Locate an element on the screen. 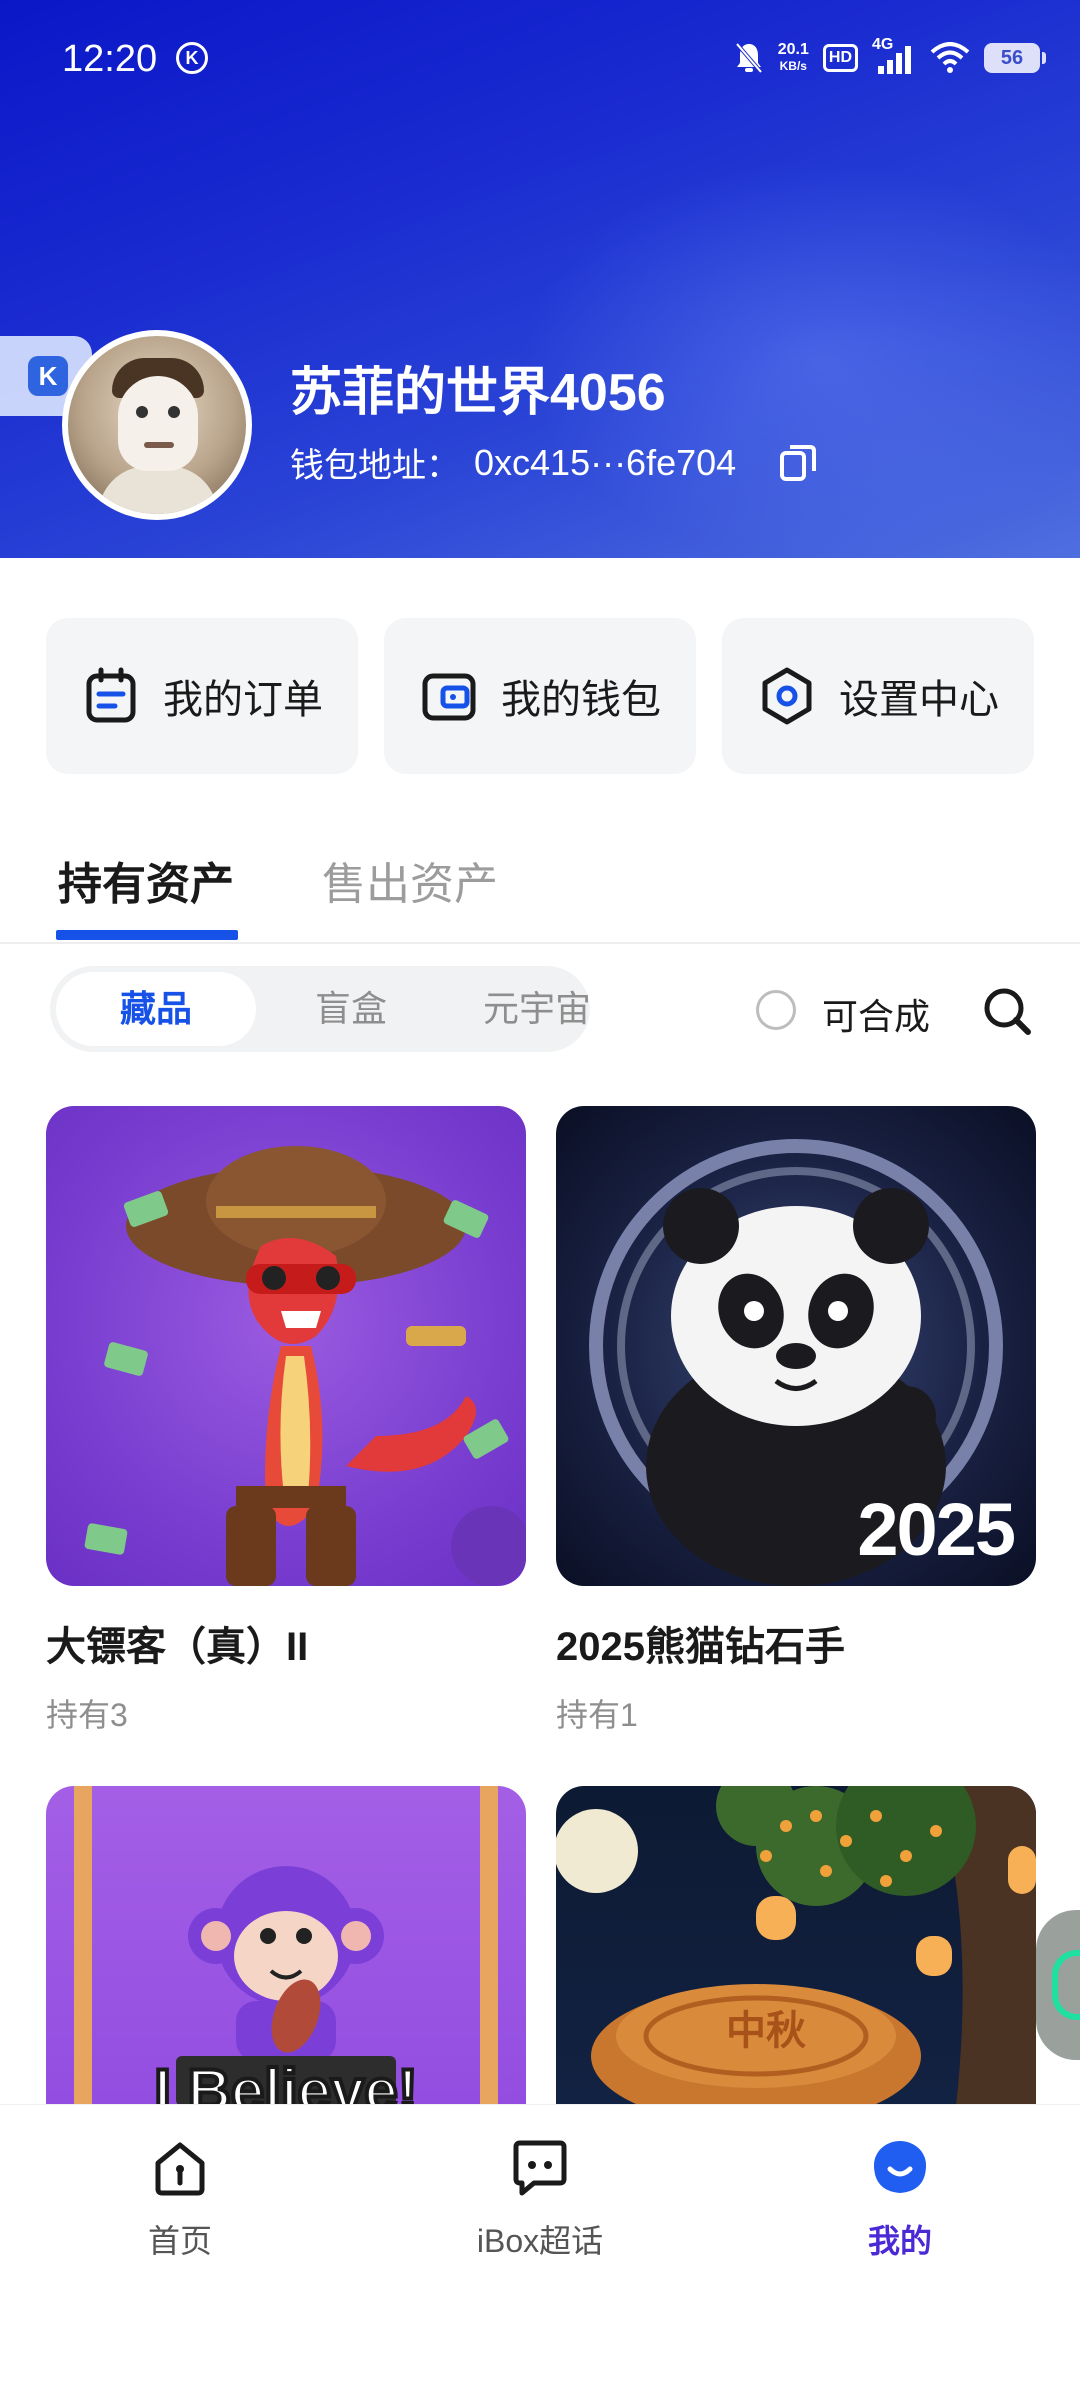 Image resolution: width=1080 pixels, height=2400 pixels. cell-signal-icon: 4G is located at coordinates (894, 56).